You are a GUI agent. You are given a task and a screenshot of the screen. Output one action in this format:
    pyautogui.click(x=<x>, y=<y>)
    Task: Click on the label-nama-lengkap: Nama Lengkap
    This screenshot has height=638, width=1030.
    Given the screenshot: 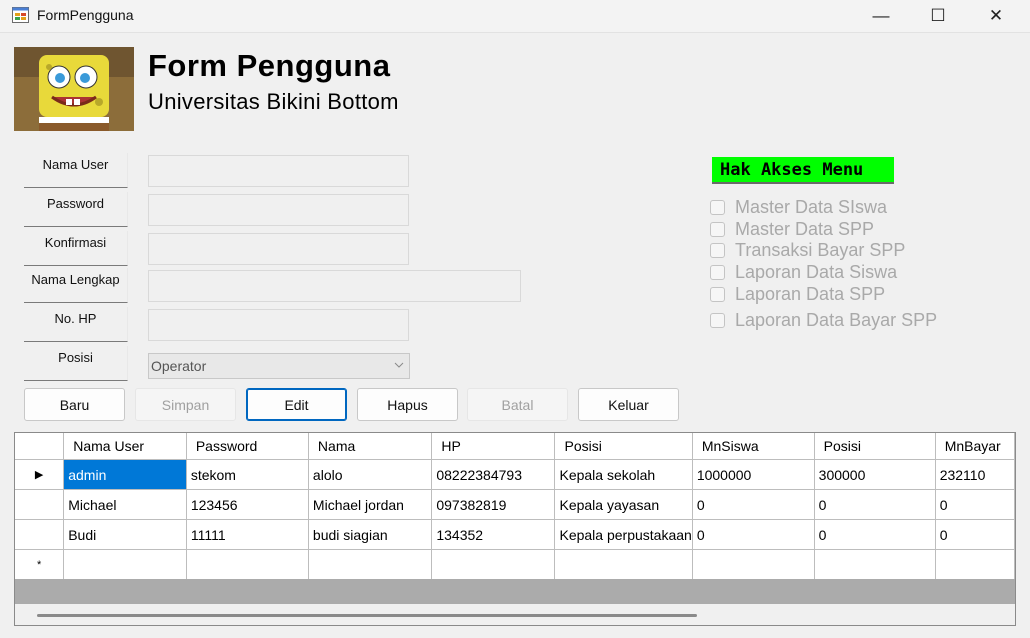 What is the action you would take?
    pyautogui.click(x=76, y=285)
    